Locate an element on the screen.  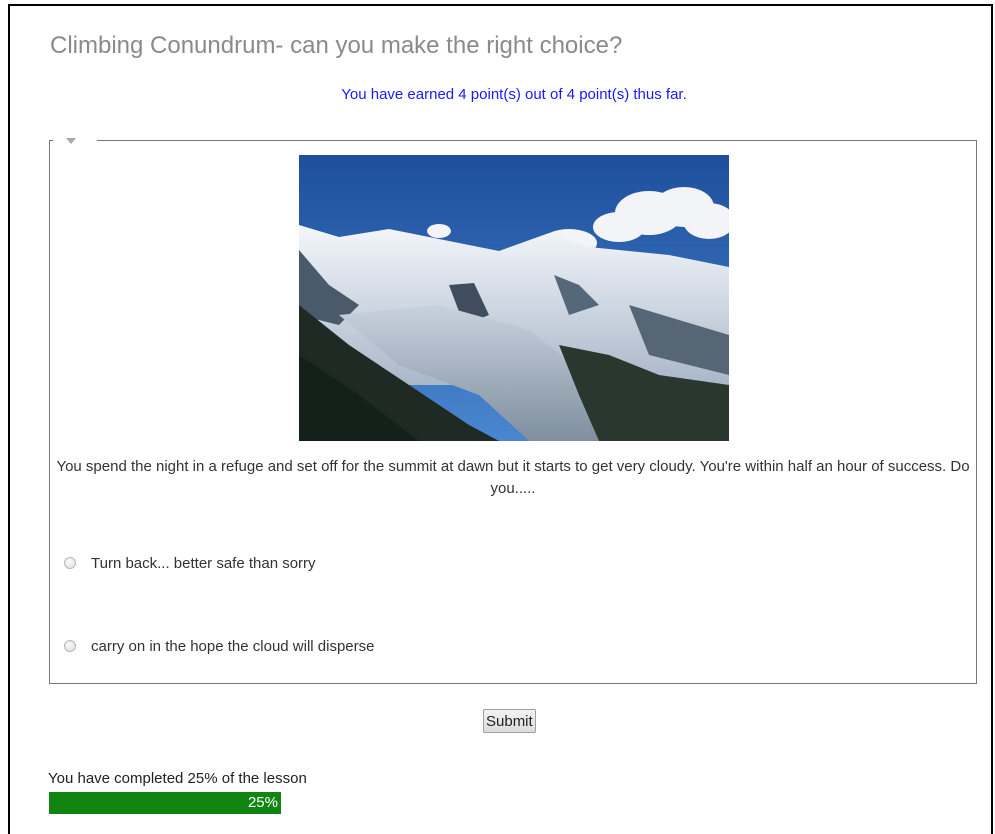
option-label: Turn back... better safe than sorry is located at coordinates (203, 563).